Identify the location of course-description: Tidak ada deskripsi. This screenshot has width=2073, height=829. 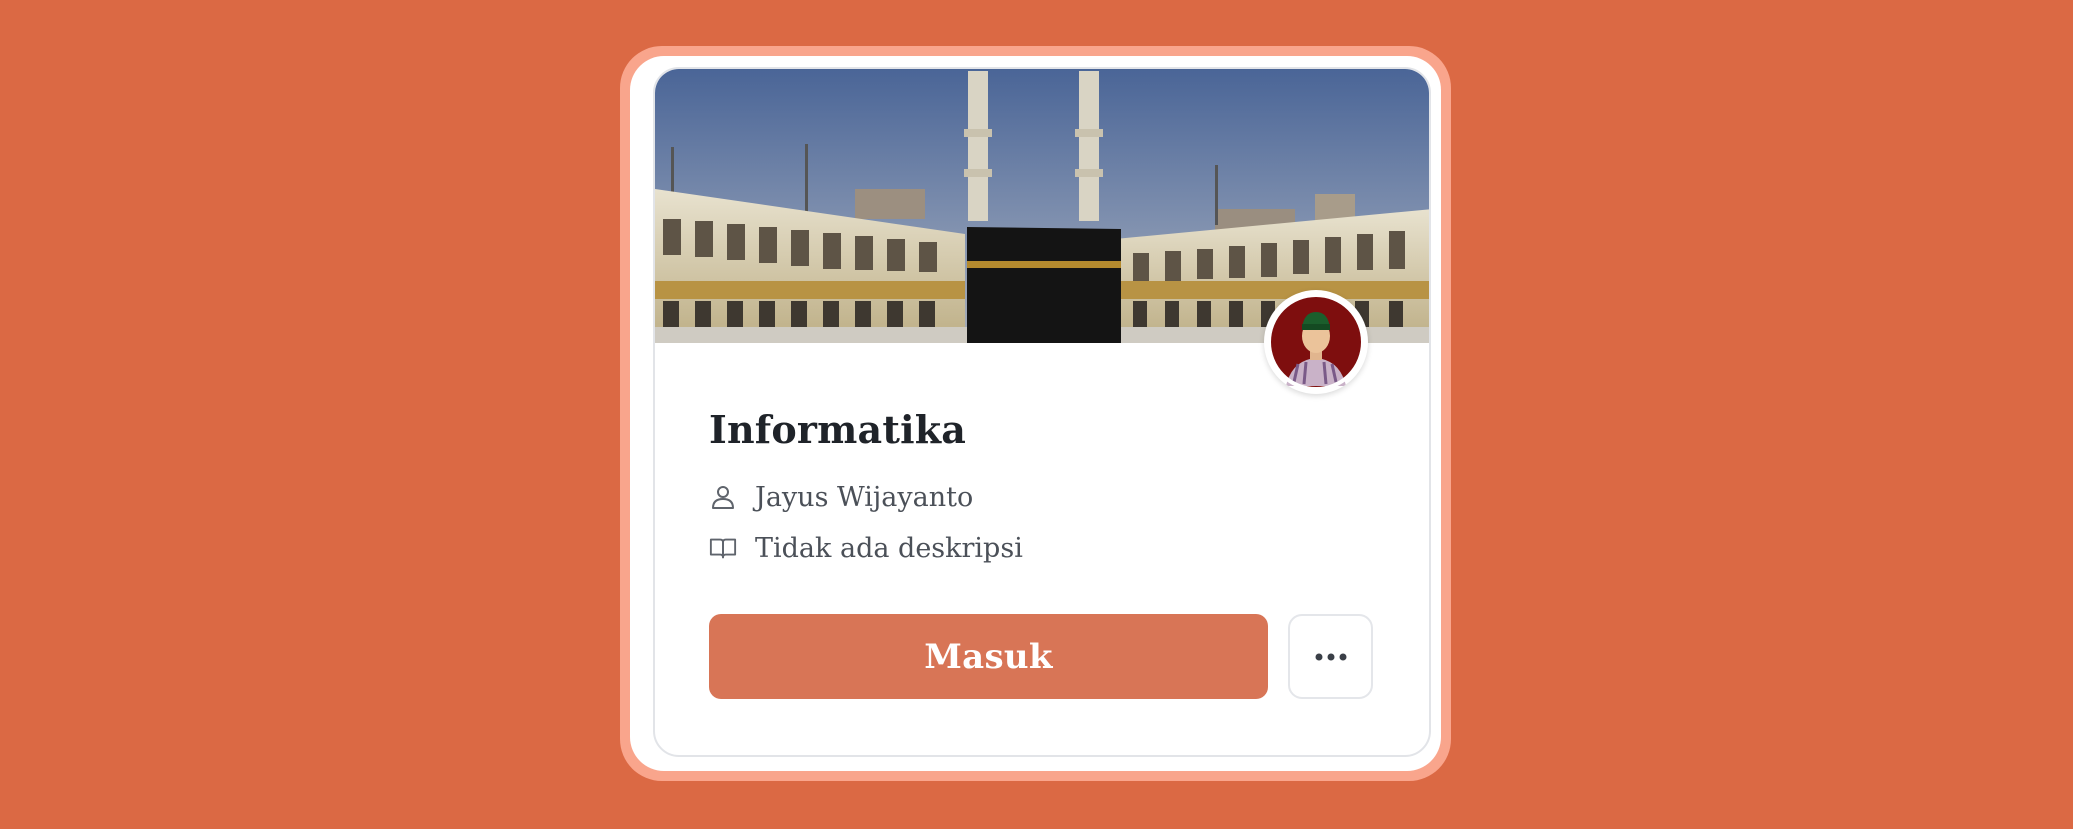
(889, 548).